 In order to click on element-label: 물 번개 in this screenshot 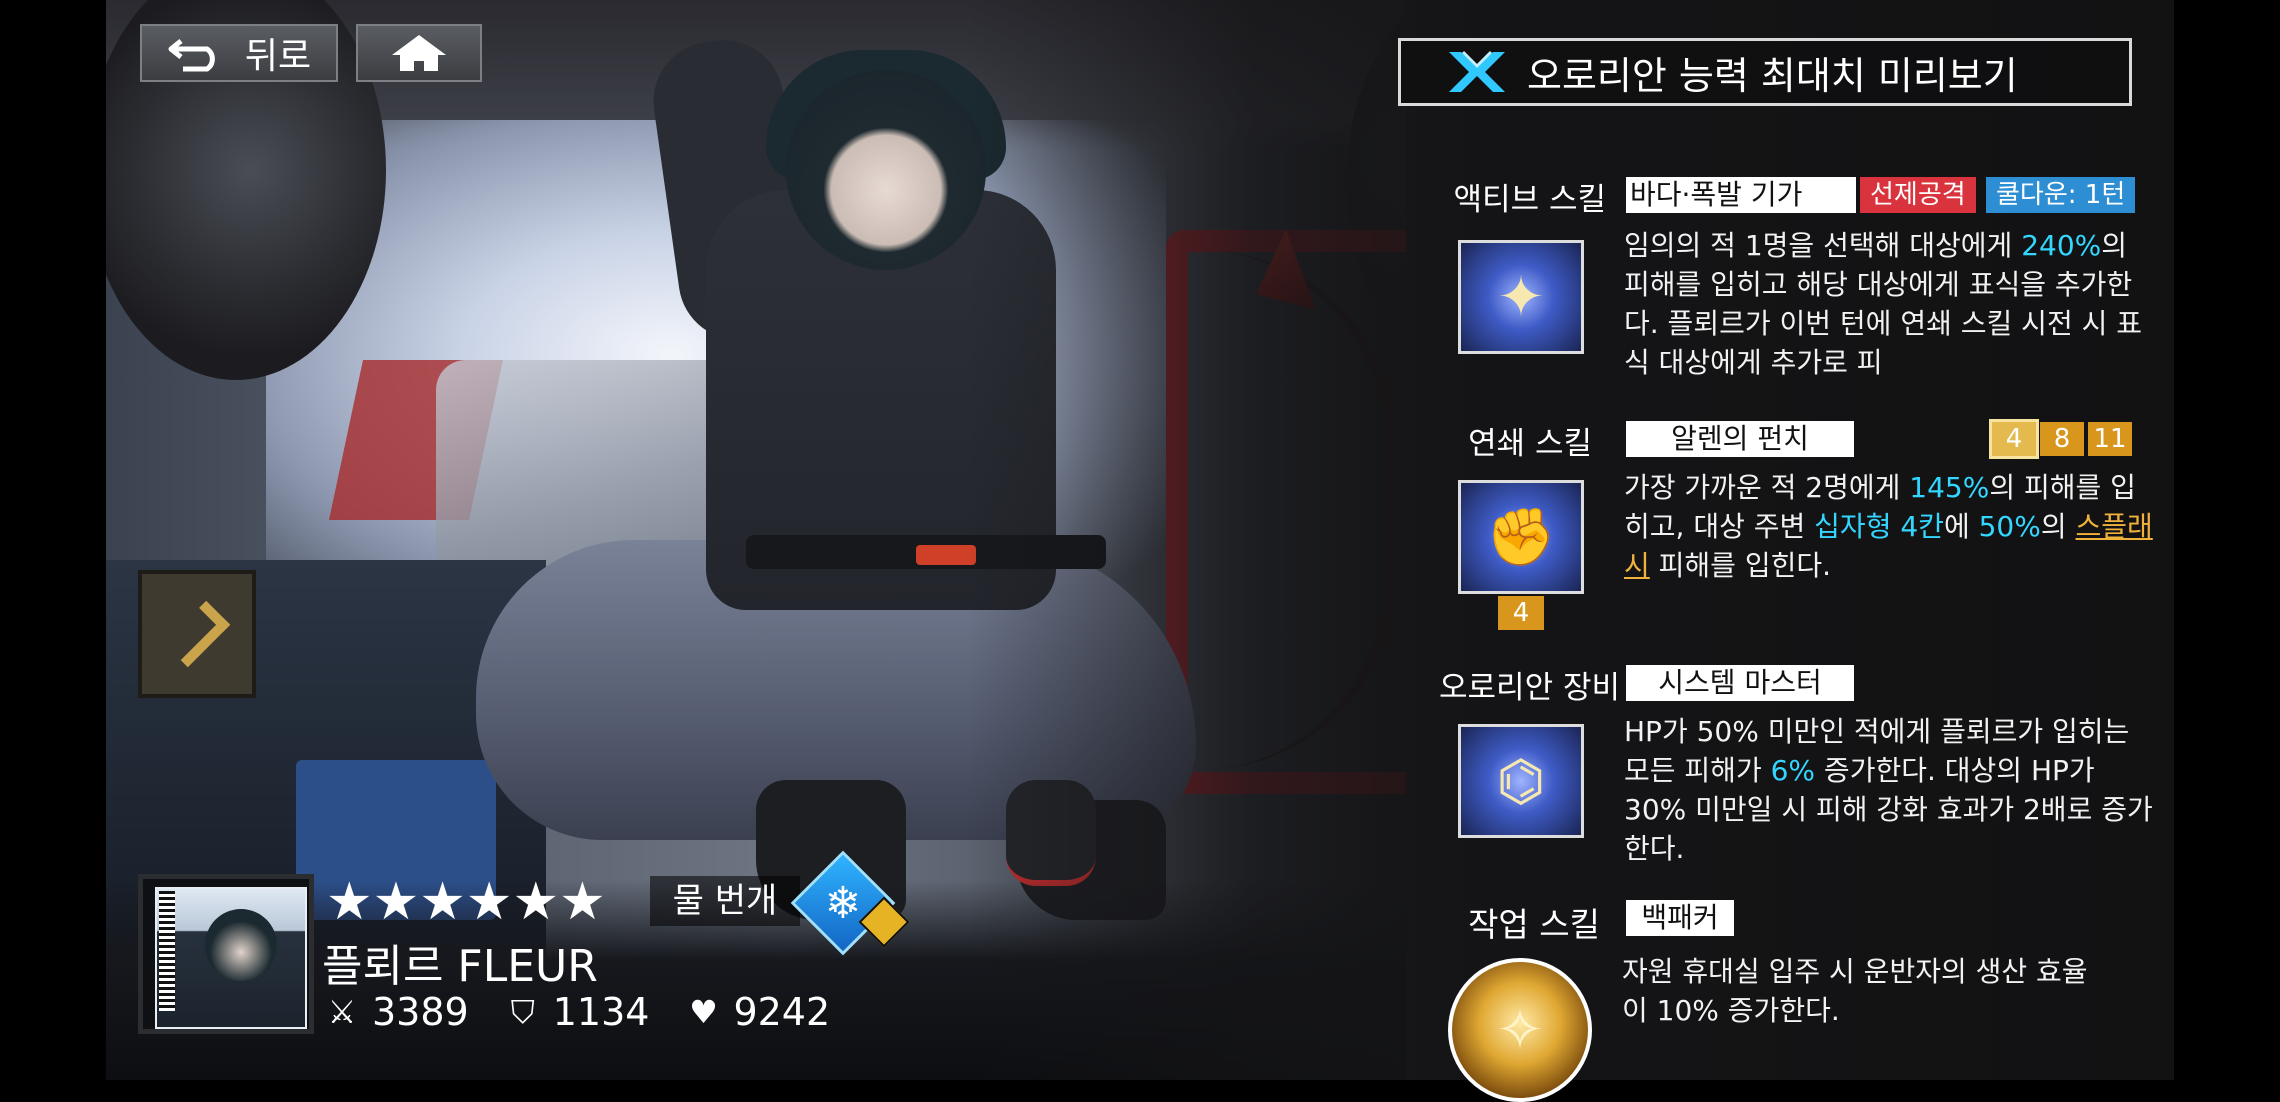, I will do `click(725, 901)`.